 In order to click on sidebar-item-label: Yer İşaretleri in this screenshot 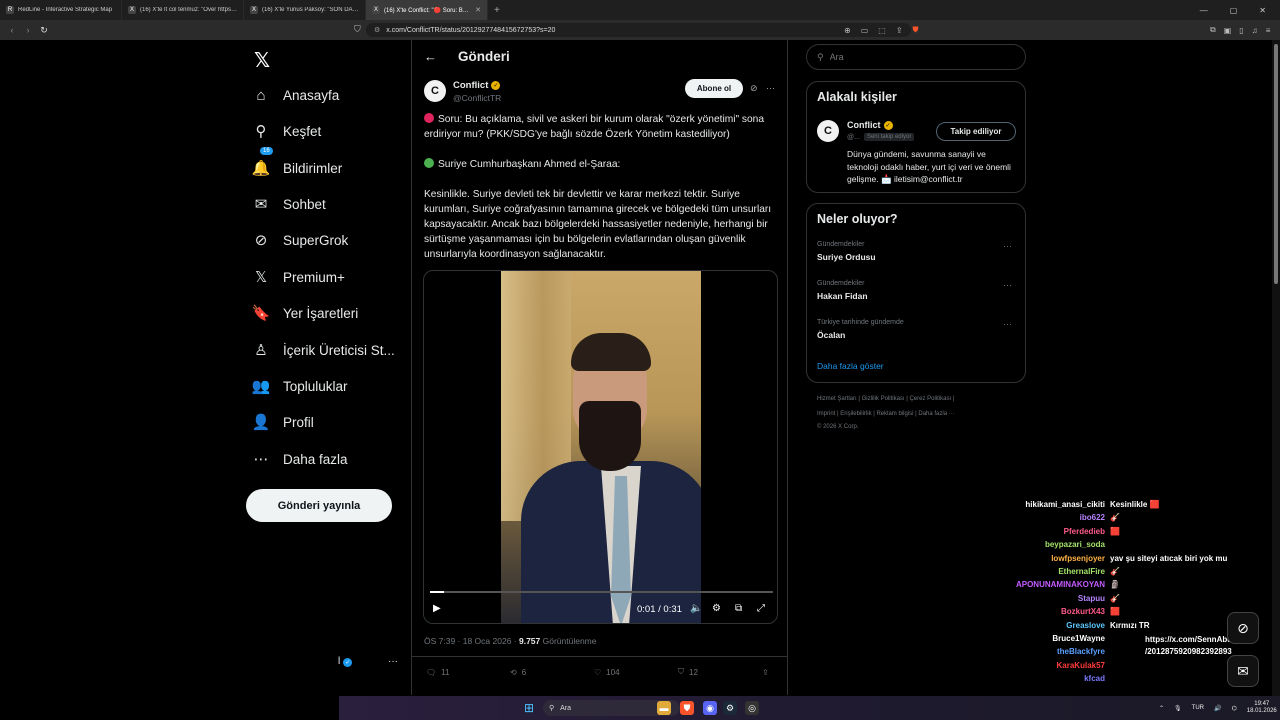, I will do `click(321, 313)`.